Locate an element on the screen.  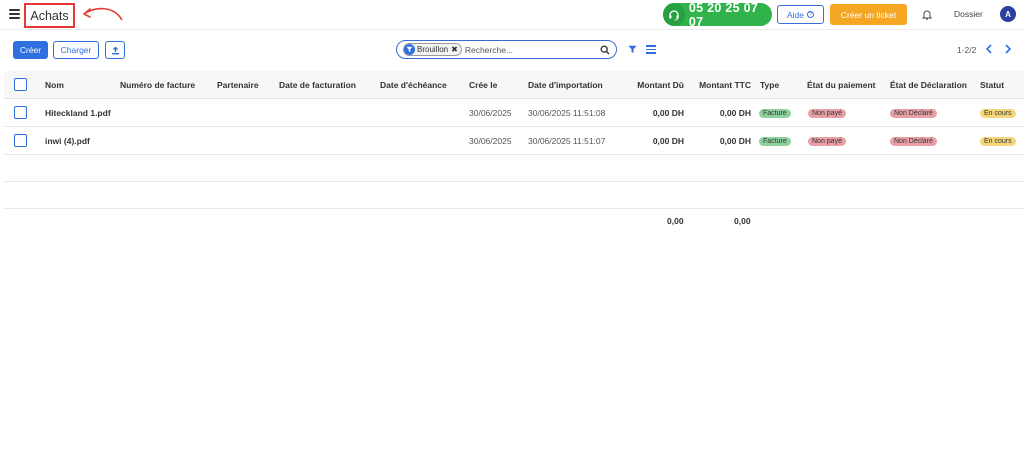
avatar: A is located at coordinates (1008, 14).